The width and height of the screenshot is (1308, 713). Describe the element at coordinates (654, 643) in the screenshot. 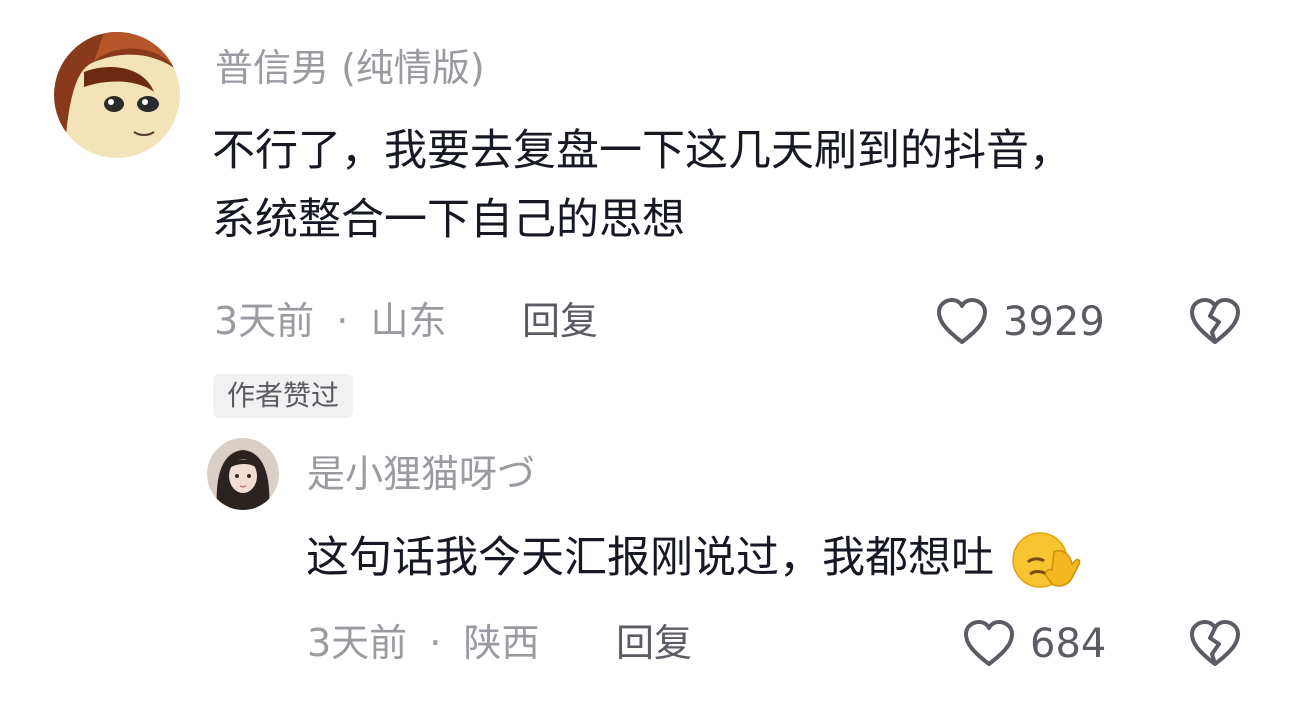

I see `reply-reply-button: 回复` at that location.